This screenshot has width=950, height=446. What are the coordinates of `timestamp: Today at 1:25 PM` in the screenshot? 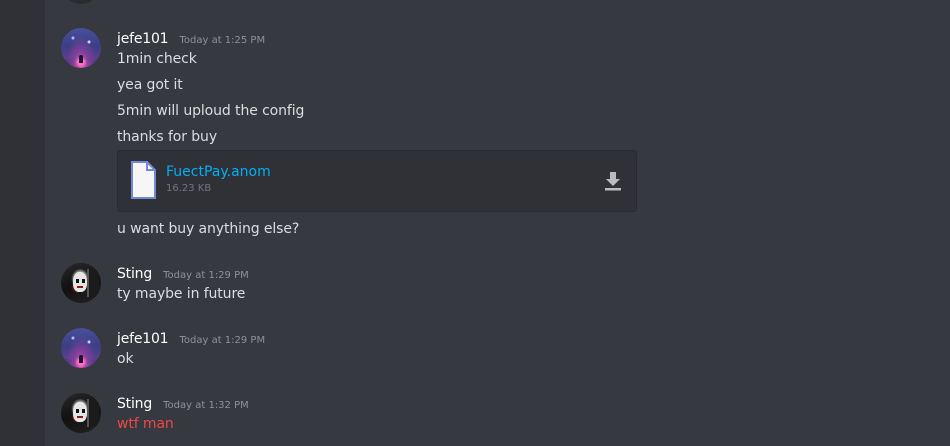 It's located at (222, 40).